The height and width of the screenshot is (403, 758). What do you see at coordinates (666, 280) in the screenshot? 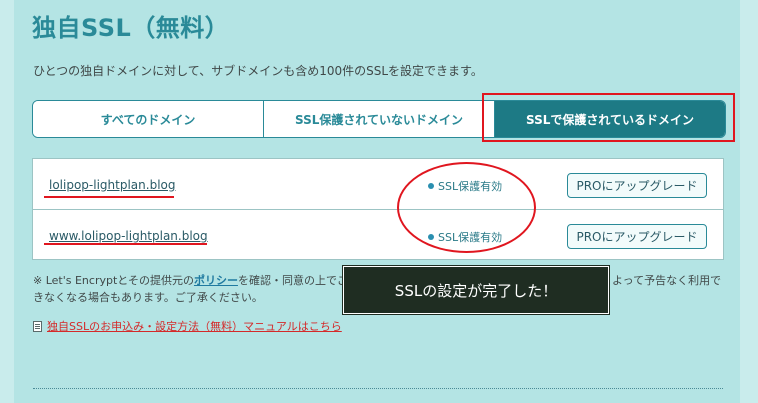
I see `notice-suffix: よって予告なく利用で` at bounding box center [666, 280].